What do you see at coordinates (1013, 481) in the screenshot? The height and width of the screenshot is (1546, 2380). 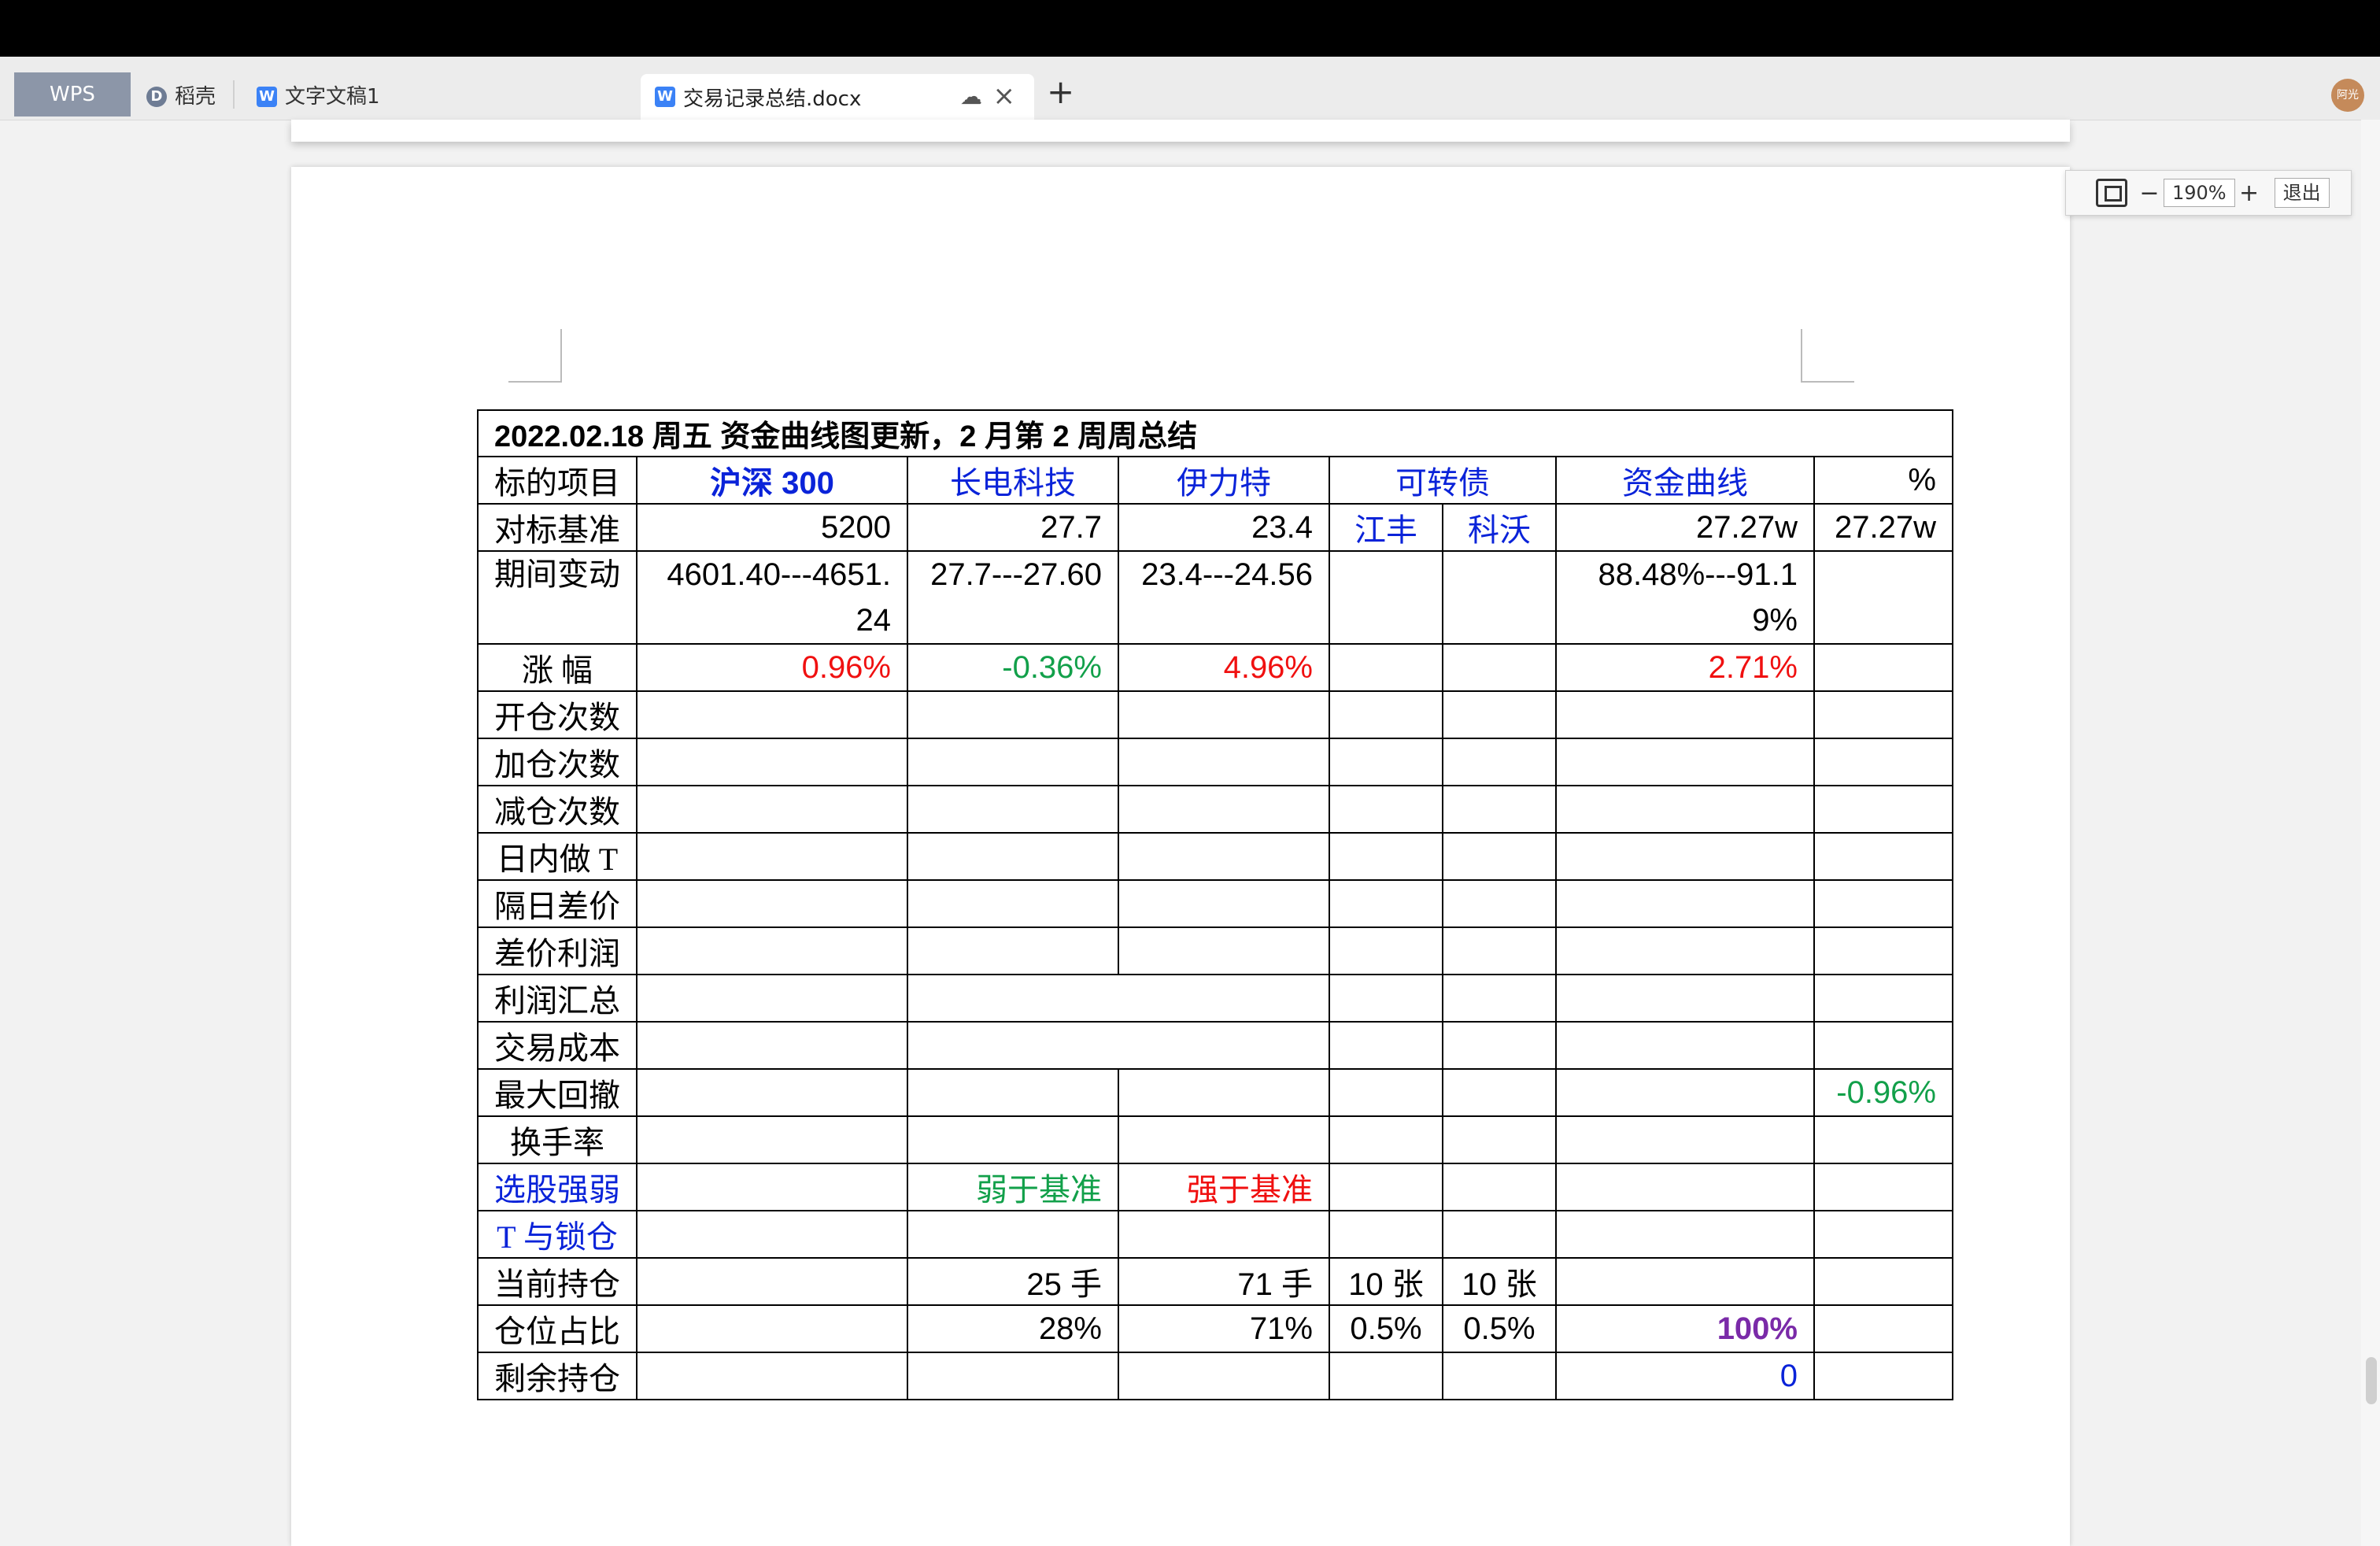 I see `header-cell: 长电科技` at bounding box center [1013, 481].